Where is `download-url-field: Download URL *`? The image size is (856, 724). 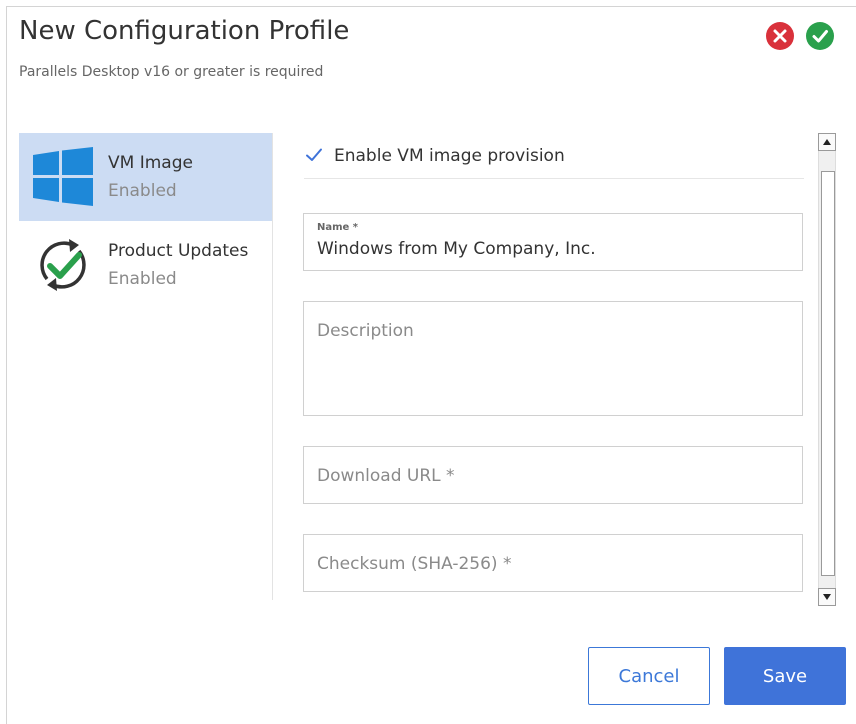
download-url-field: Download URL * is located at coordinates (553, 475).